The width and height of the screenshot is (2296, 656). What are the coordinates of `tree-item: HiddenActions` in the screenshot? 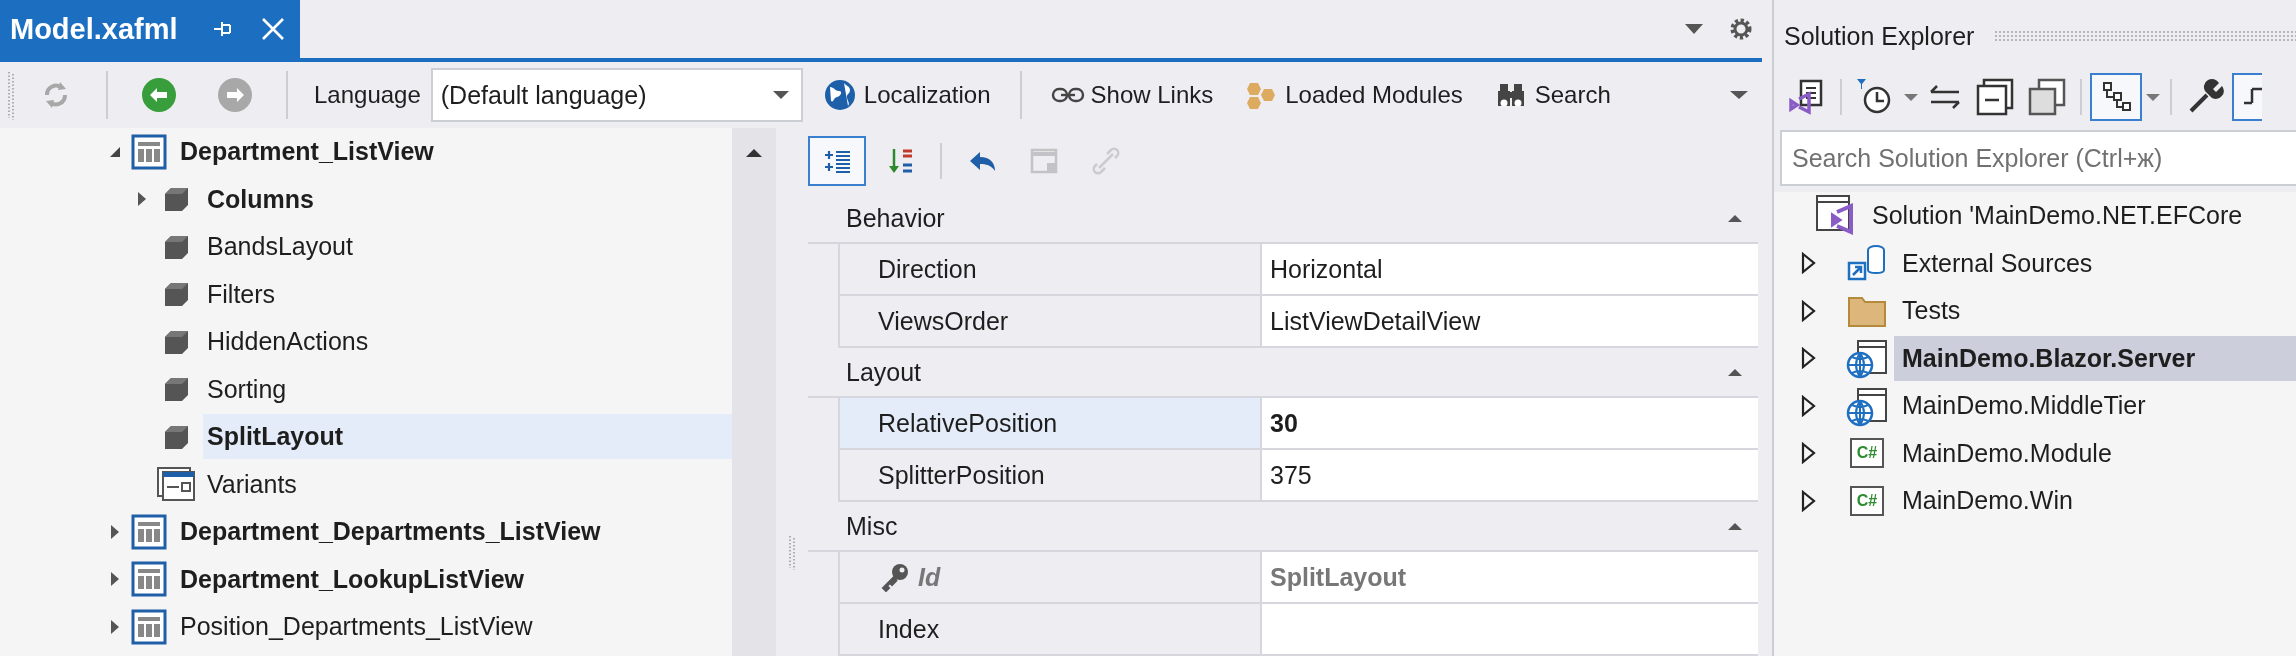 It's located at (467, 342).